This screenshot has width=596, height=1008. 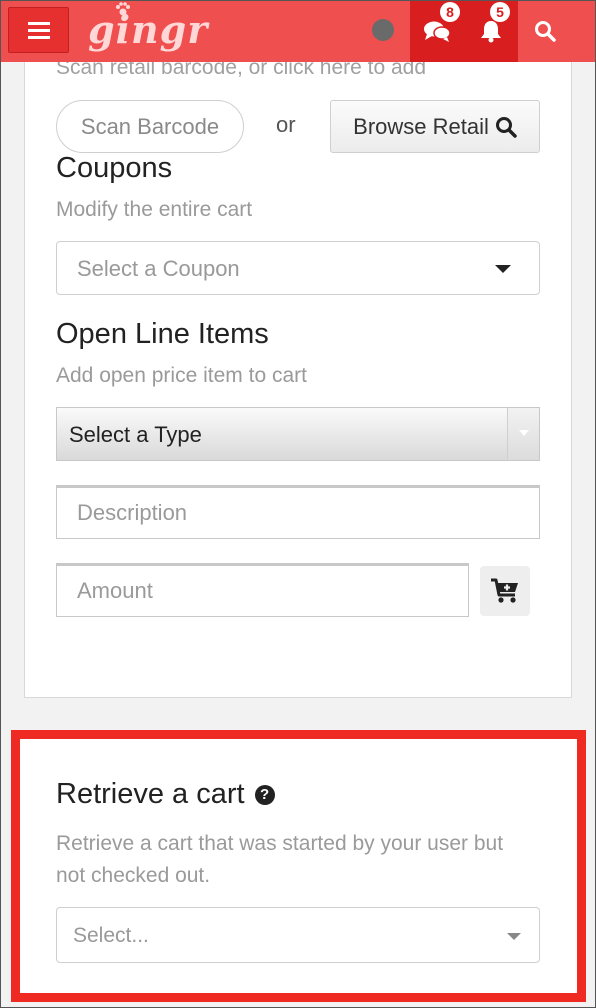 I want to click on paw-icon, so click(x=123, y=9).